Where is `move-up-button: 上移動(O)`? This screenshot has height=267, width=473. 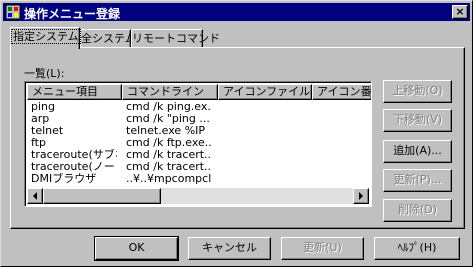
move-up-button: 上移動(O) is located at coordinates (417, 91).